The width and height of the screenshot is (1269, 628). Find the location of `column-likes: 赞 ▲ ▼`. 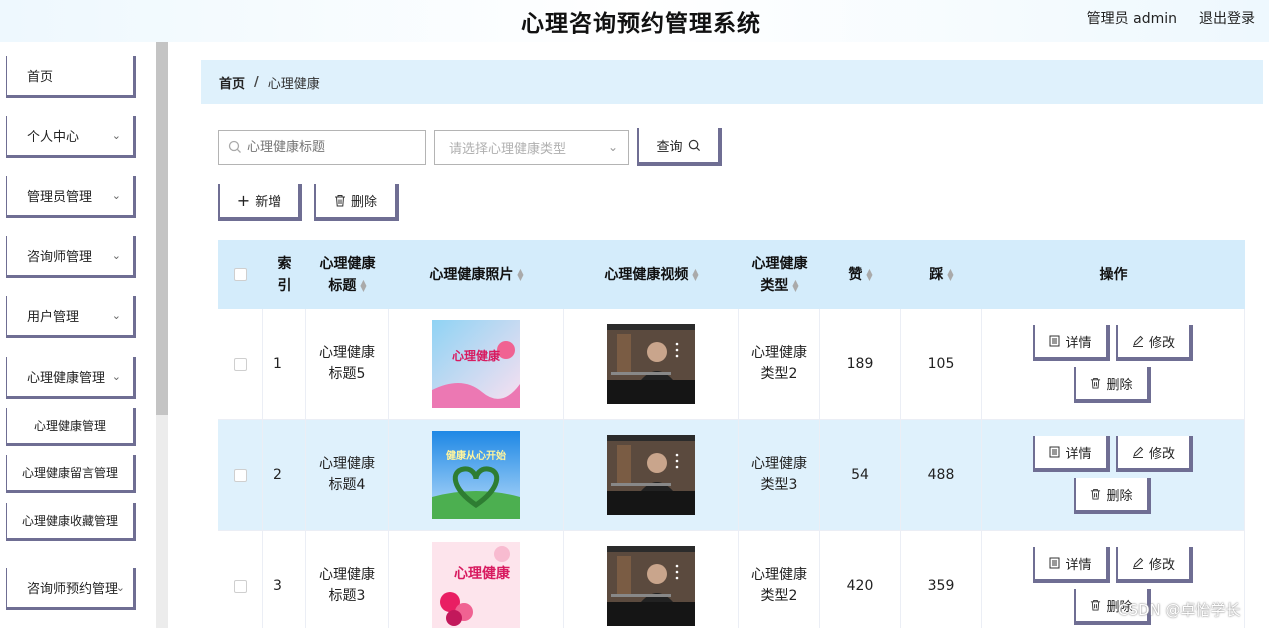

column-likes: 赞 ▲ ▼ is located at coordinates (860, 274).